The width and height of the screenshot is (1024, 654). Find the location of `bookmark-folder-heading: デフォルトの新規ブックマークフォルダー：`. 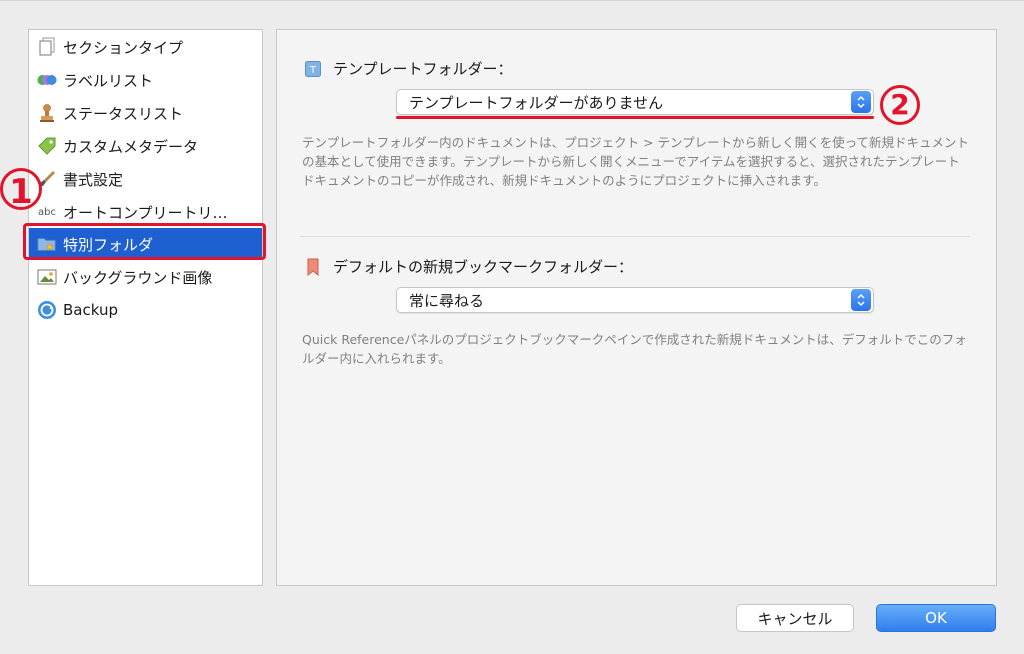

bookmark-folder-heading: デフォルトの新規ブックマークフォルダー： is located at coordinates (469, 266).